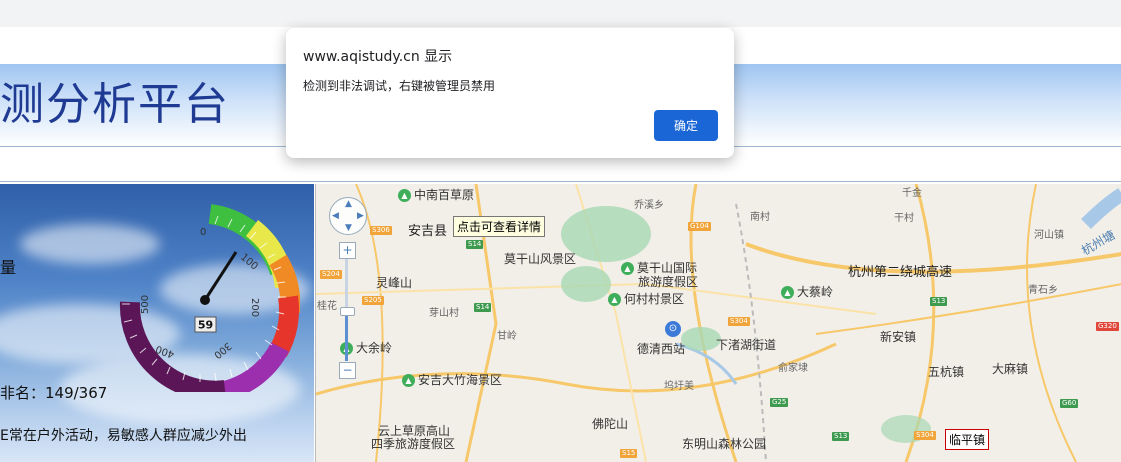 The height and width of the screenshot is (462, 1121). I want to click on map-place: 桂花, so click(327, 306).